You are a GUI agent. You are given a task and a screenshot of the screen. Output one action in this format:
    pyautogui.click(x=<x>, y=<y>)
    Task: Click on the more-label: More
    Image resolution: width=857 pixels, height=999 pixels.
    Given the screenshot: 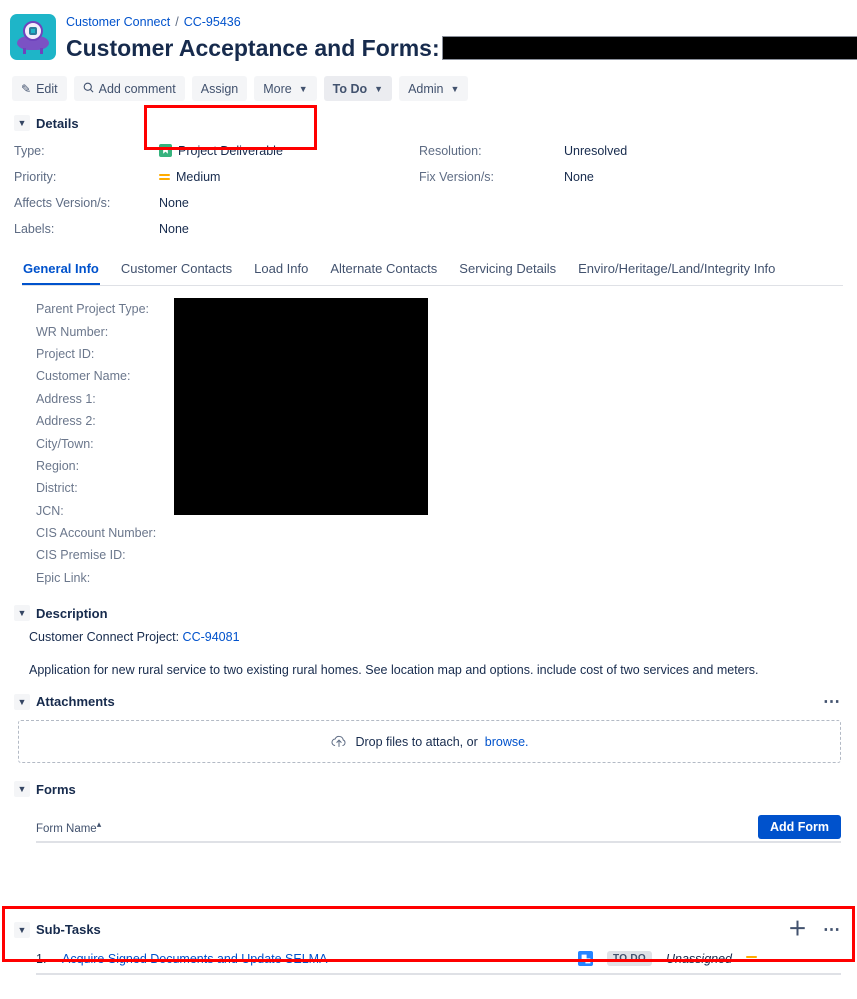 What is the action you would take?
    pyautogui.click(x=277, y=88)
    